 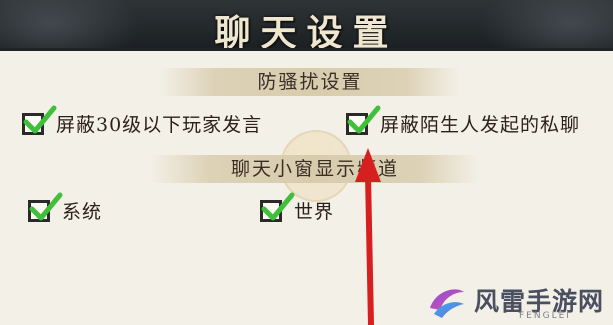 What do you see at coordinates (517, 300) in the screenshot?
I see `watermark-brand: 风雷手游网 FENGLEI` at bounding box center [517, 300].